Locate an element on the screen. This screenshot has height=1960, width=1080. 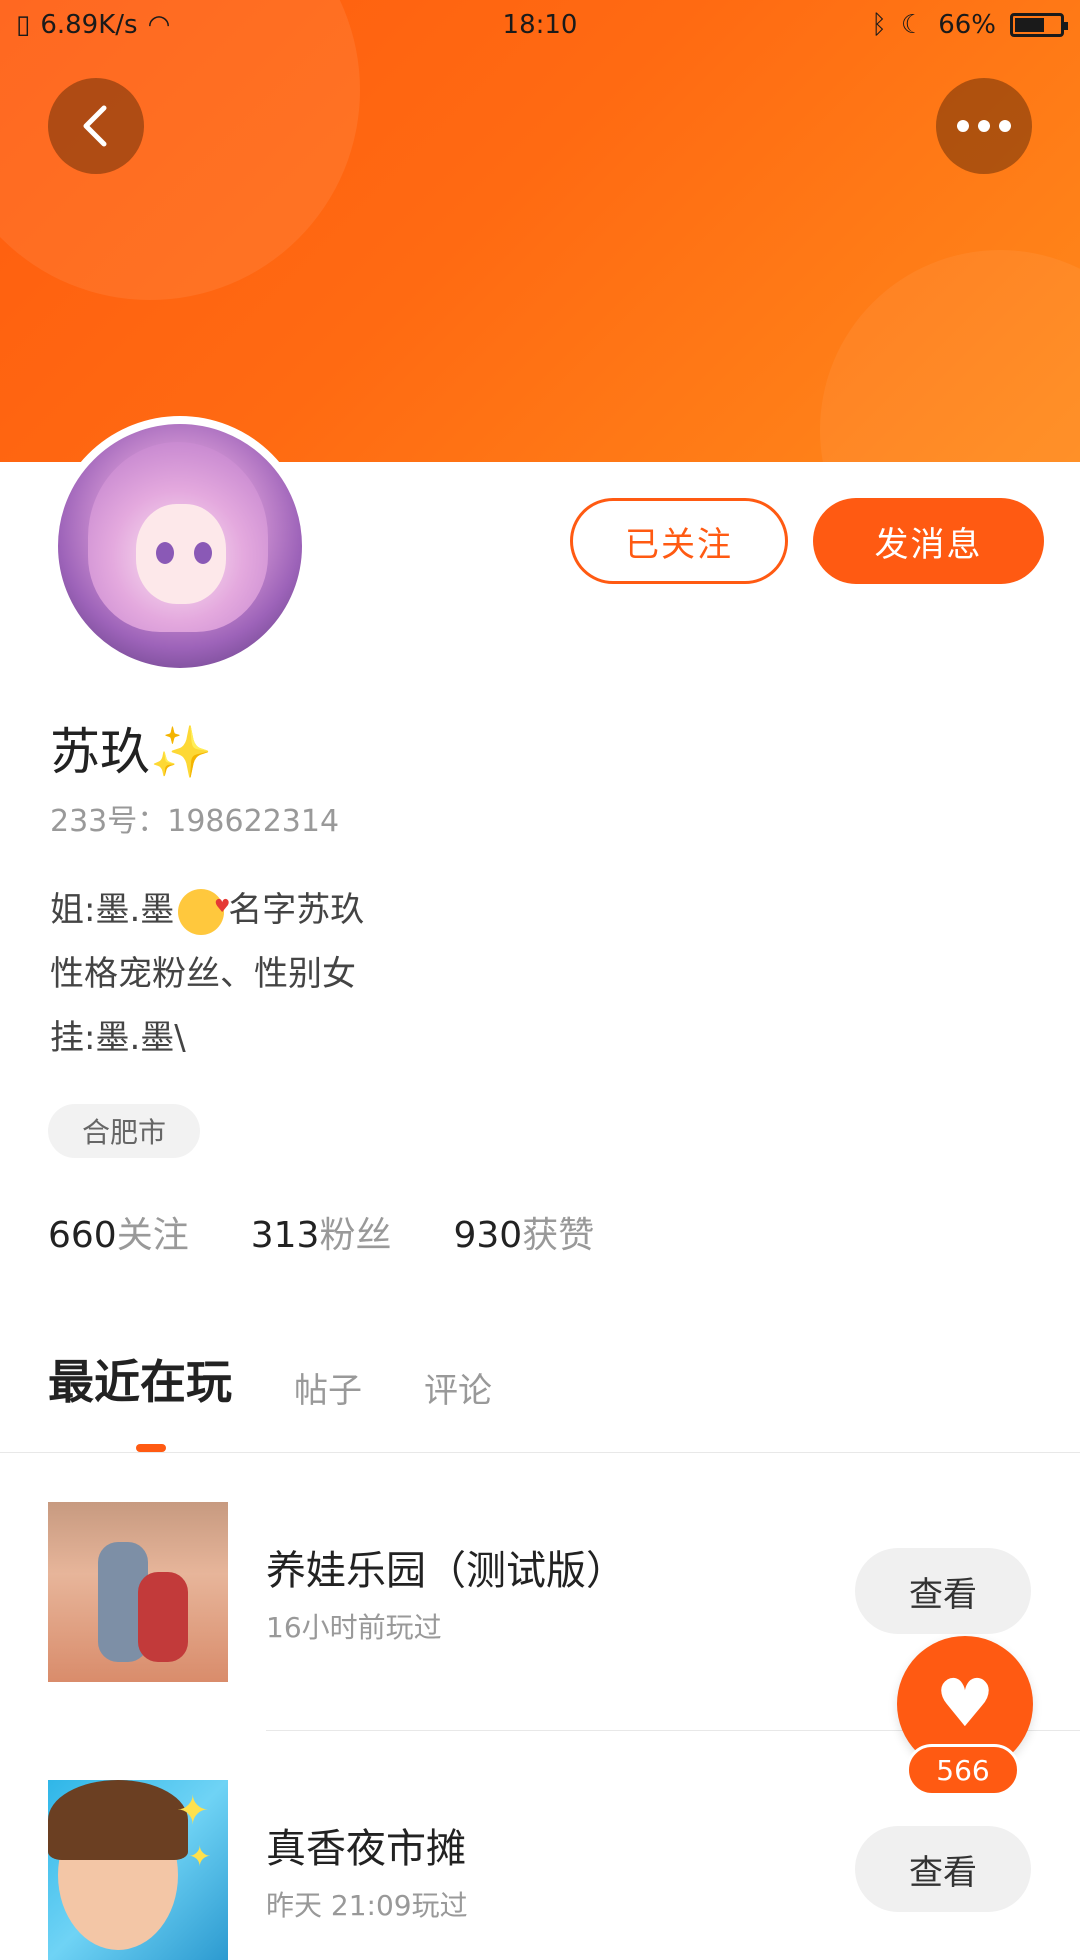
battery-icon is located at coordinates (1039, 25).